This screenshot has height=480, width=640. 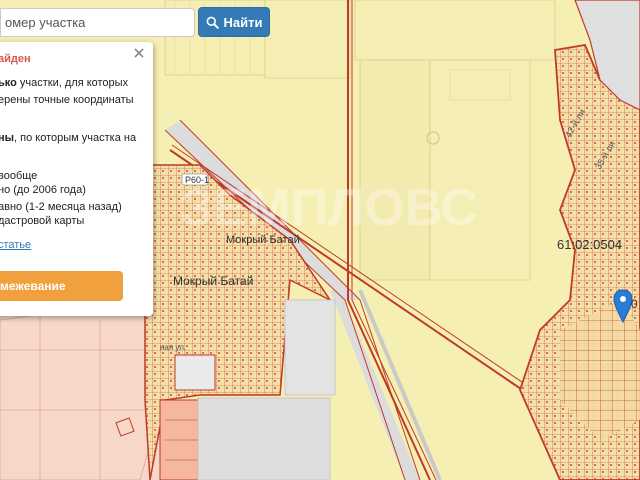 What do you see at coordinates (213, 281) in the screenshot?
I see `settlement-label-2: Мокрый Батай` at bounding box center [213, 281].